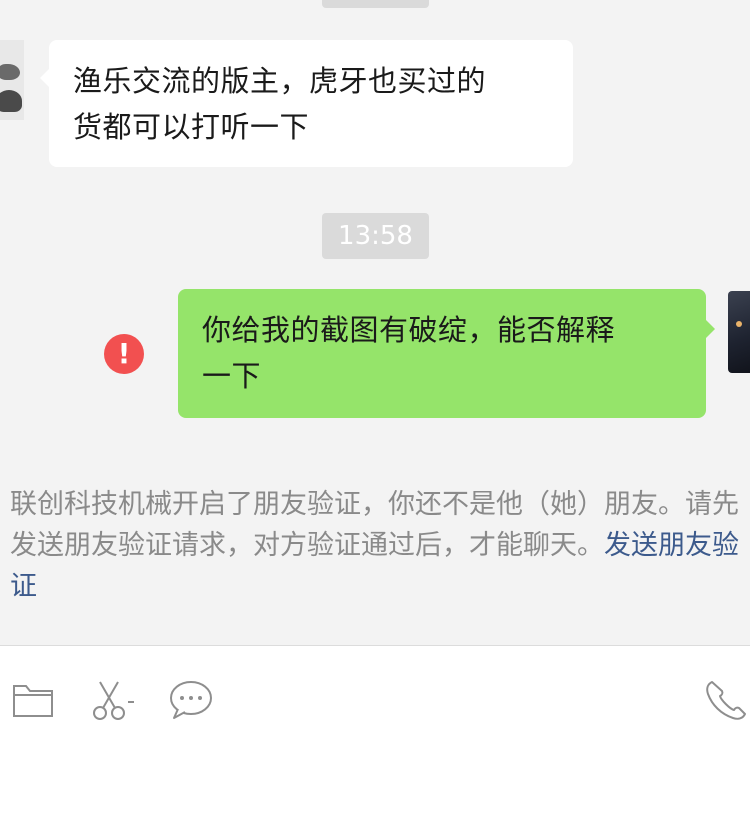  Describe the element at coordinates (33, 700) in the screenshot. I see `folder-icon` at that location.